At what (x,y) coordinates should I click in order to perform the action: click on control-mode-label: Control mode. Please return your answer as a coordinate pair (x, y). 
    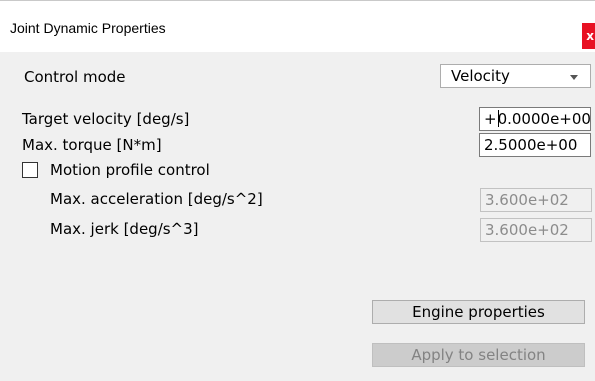
    Looking at the image, I should click on (75, 77).